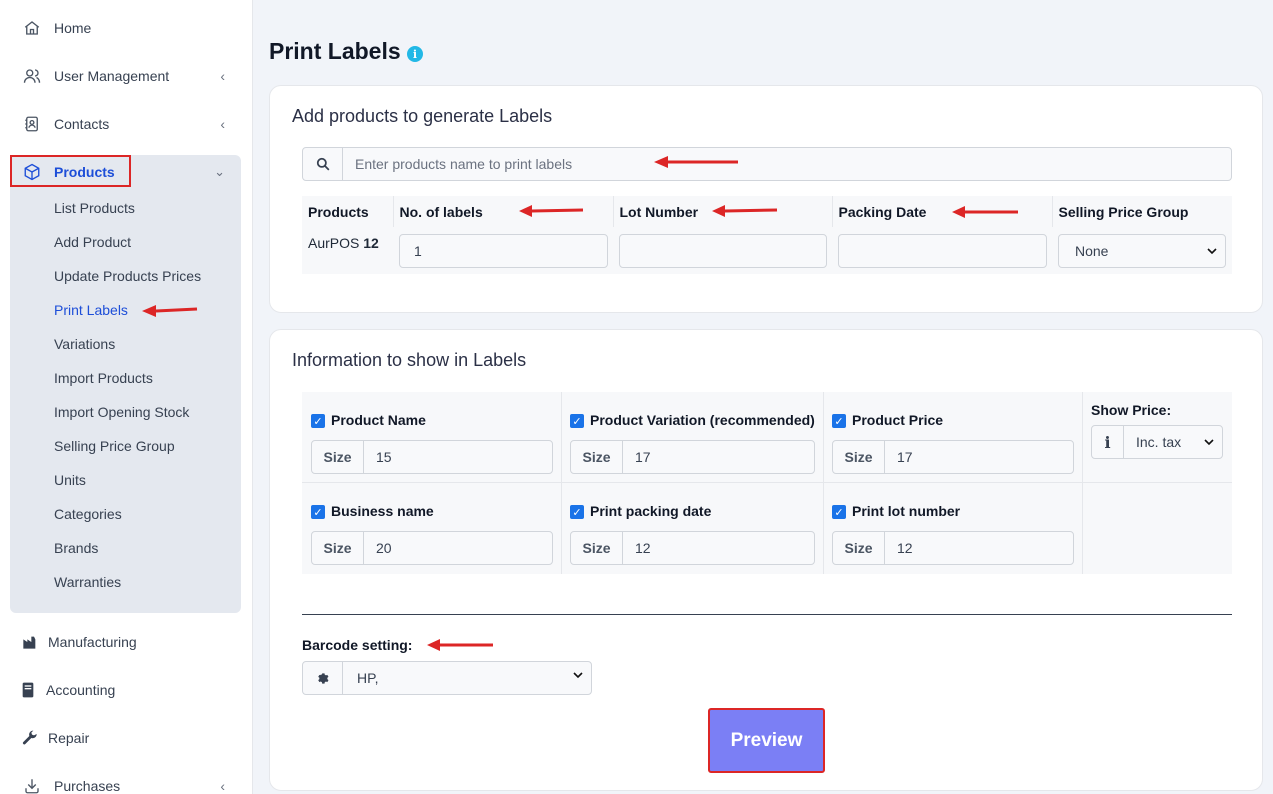 The image size is (1273, 794). I want to click on download-icon, so click(32, 785).